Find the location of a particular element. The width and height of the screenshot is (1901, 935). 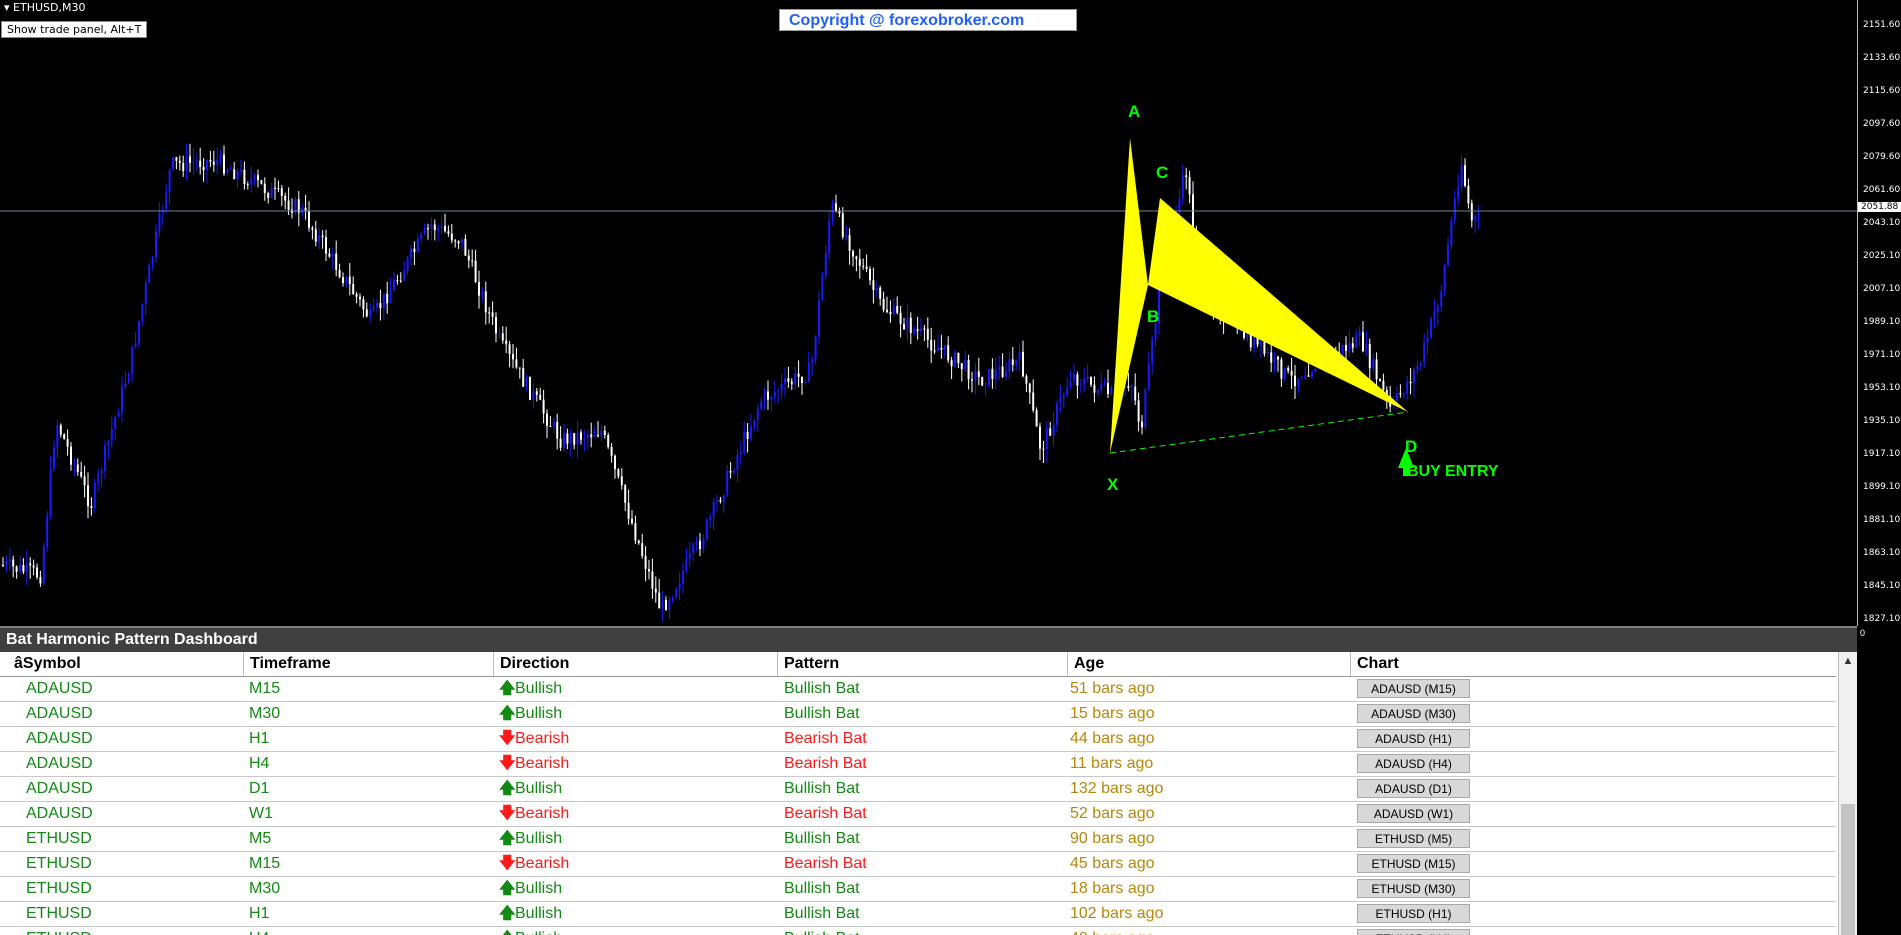

arrow-up-icon: 🡅 is located at coordinates (507, 888).